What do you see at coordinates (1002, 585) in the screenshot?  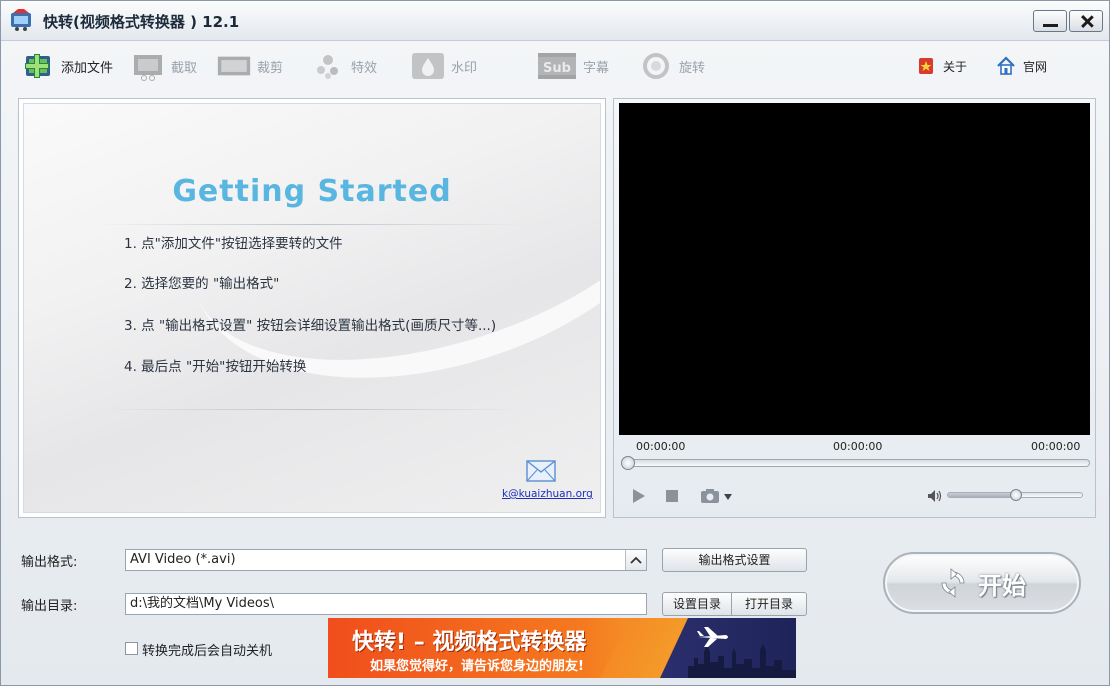 I see `start-label: 开始` at bounding box center [1002, 585].